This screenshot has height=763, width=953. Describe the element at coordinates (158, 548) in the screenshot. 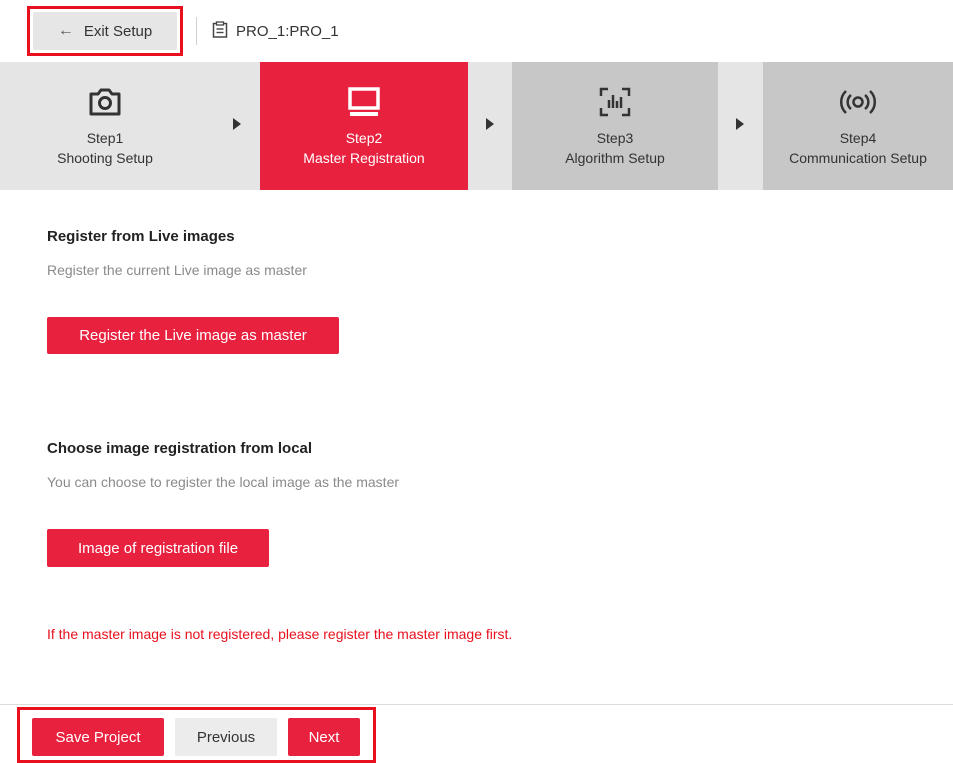

I see `register-file-button: Image of registration file` at that location.